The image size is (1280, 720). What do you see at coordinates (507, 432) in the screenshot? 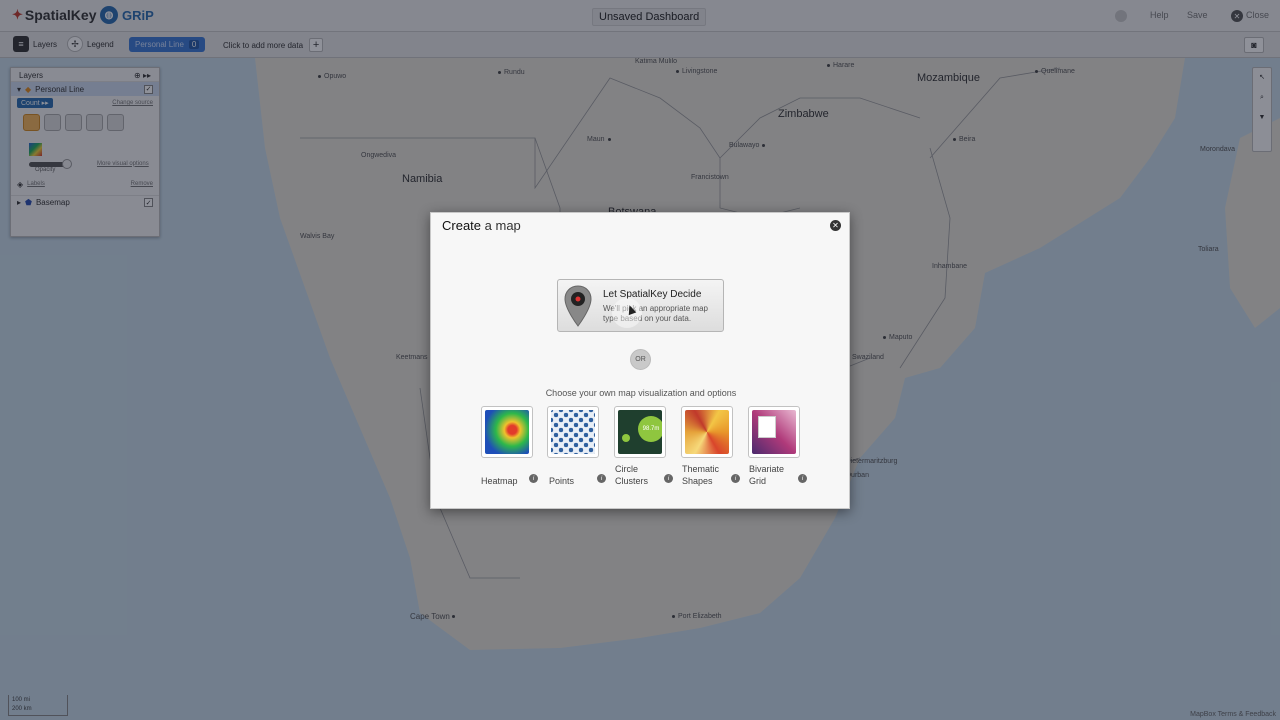
I see `heatmap-thumbnail` at bounding box center [507, 432].